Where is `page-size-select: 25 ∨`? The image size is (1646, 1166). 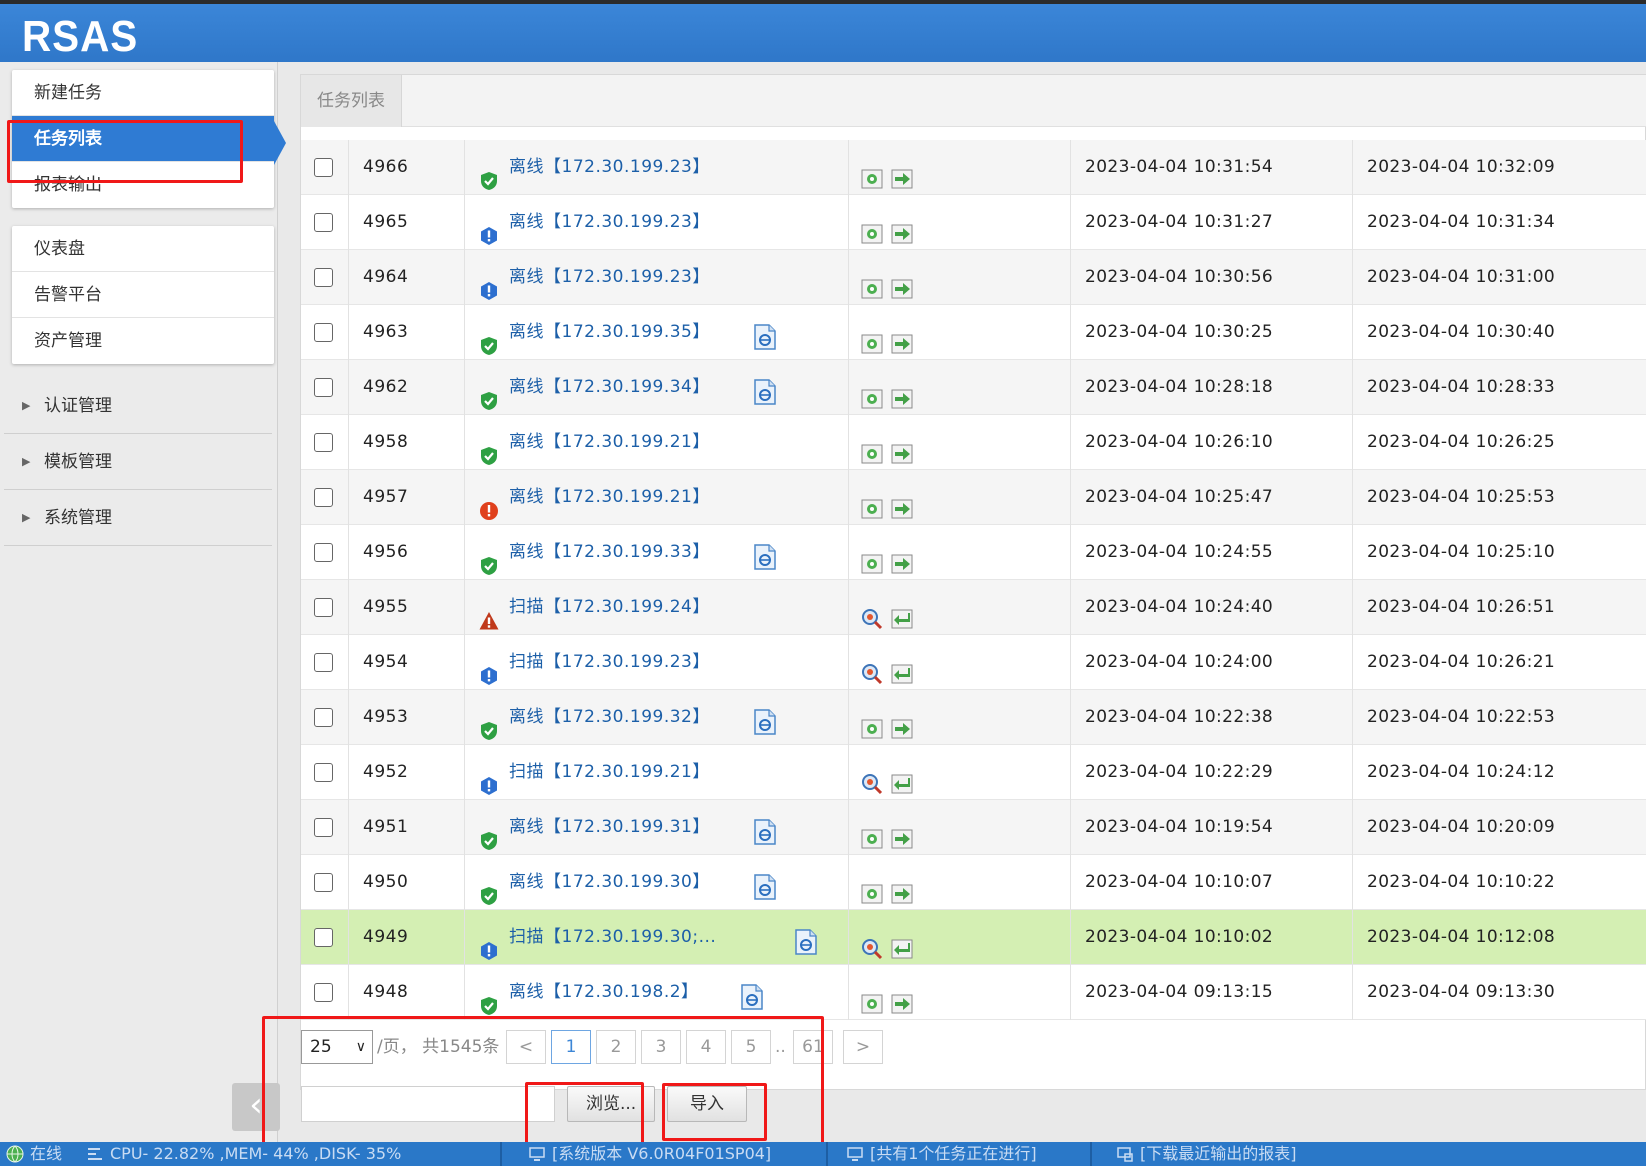
page-size-select: 25 ∨ is located at coordinates (337, 1047).